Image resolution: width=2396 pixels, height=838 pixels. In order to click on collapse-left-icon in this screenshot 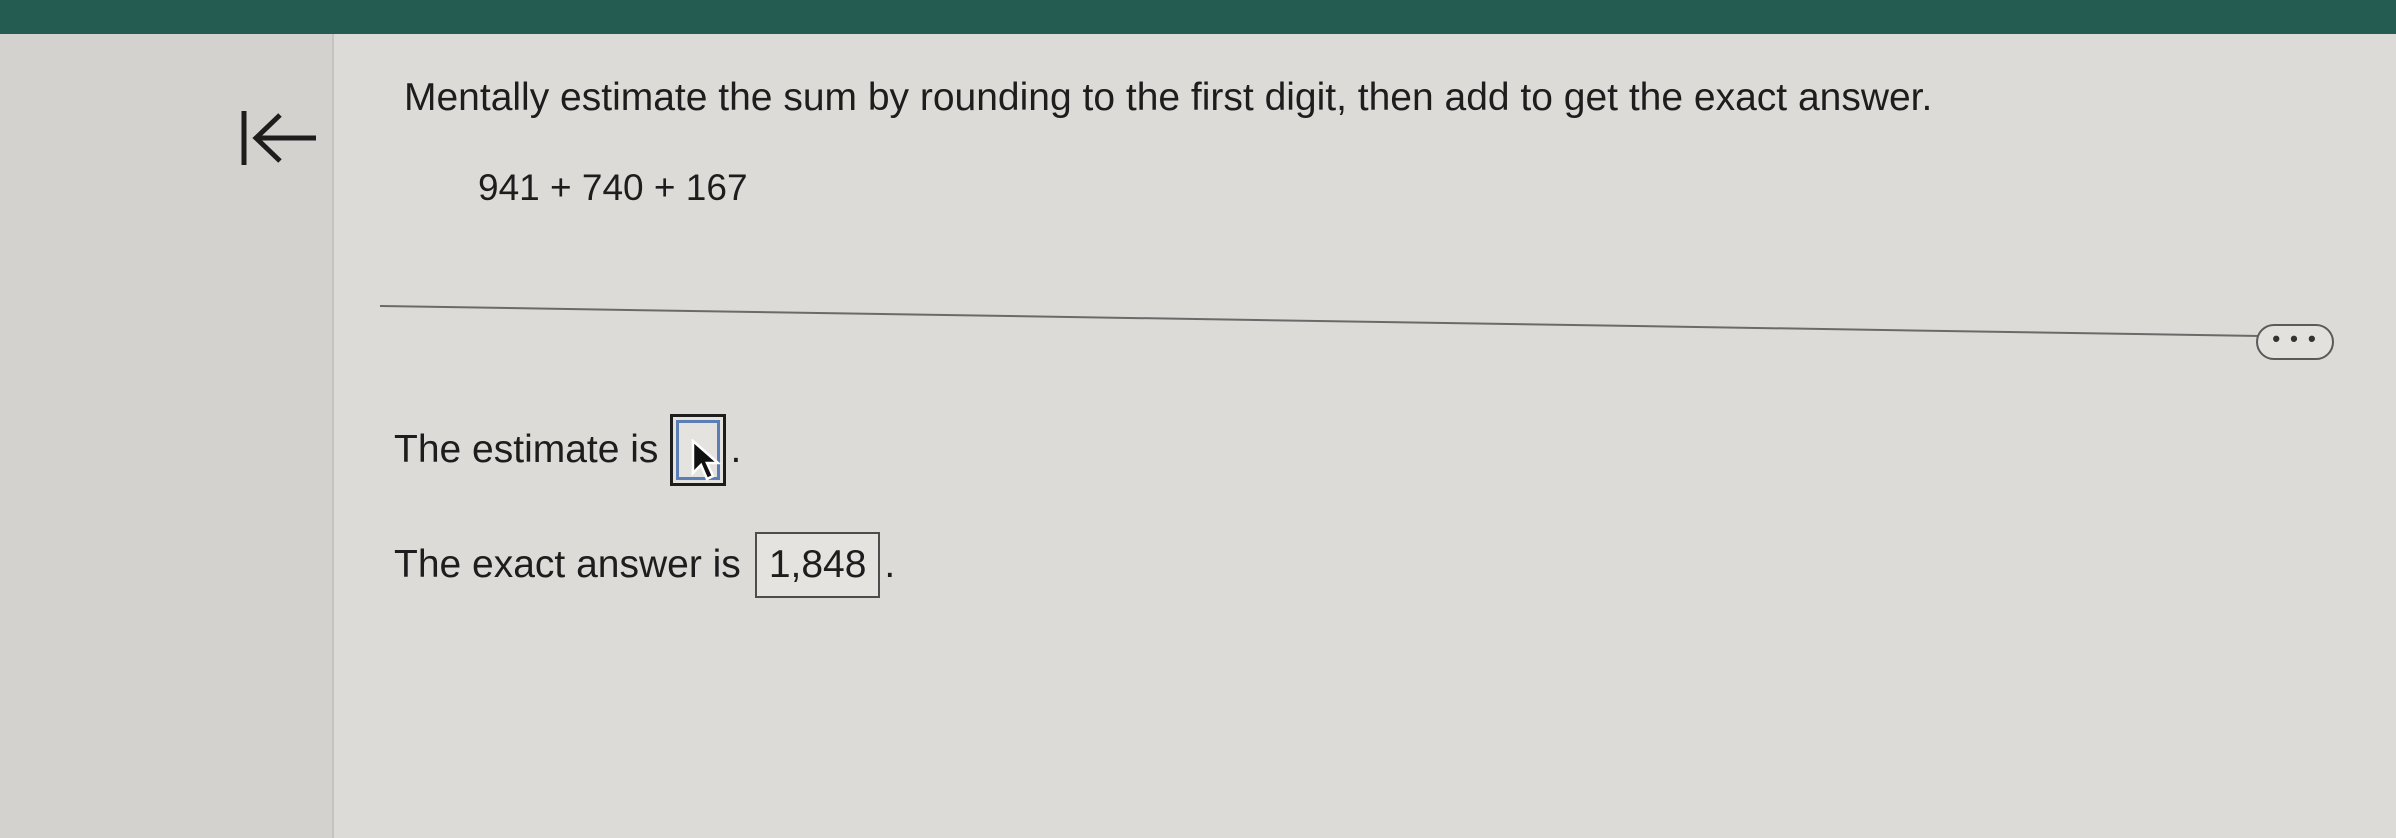, I will do `click(279, 138)`.